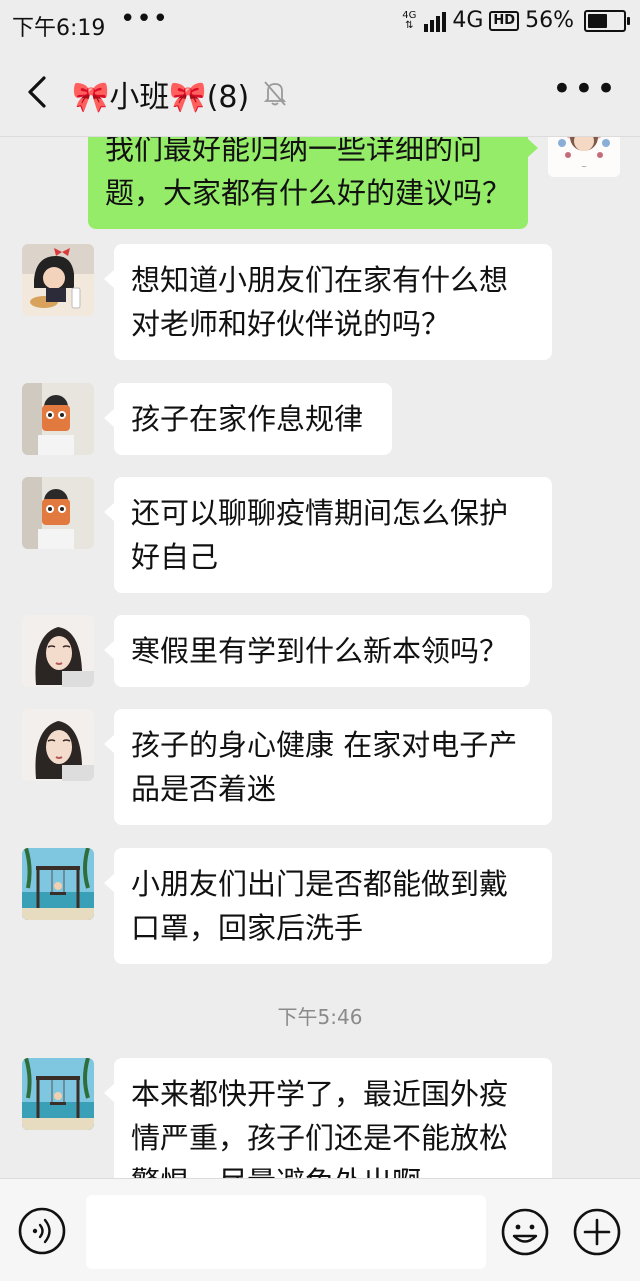 The image size is (640, 1281). What do you see at coordinates (328, 1118) in the screenshot?
I see `message-bubble: 本来都快开学了，最近国外疫 情严重，孩子们还是不能放松 警惕，尽量避免外出啊` at bounding box center [328, 1118].